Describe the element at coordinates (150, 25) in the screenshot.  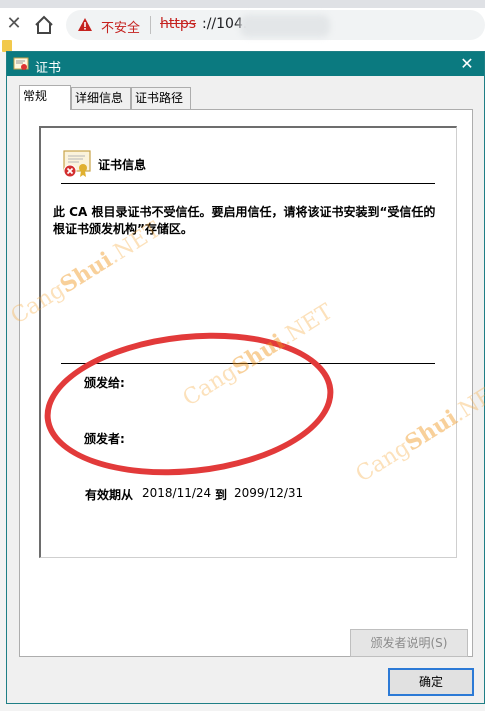
I see `address-separator` at that location.